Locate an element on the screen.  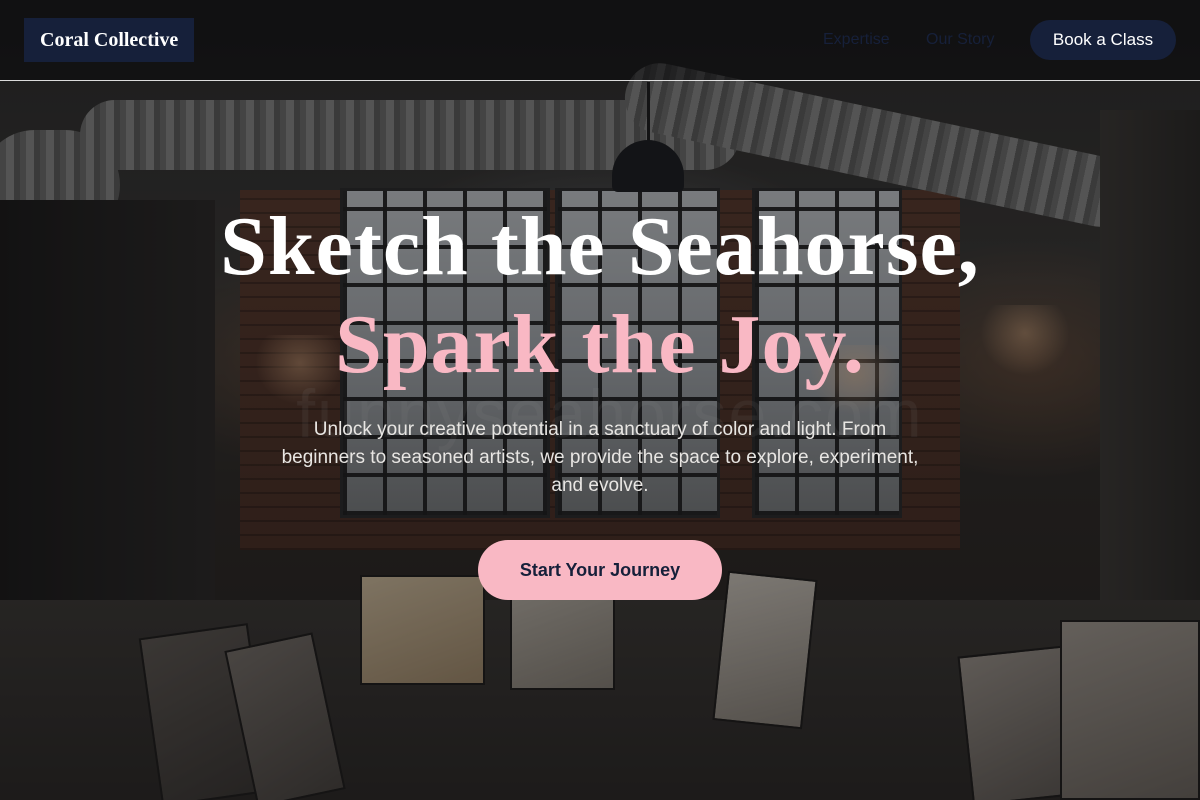
brand-logo: Coral Collective is located at coordinates (109, 40).